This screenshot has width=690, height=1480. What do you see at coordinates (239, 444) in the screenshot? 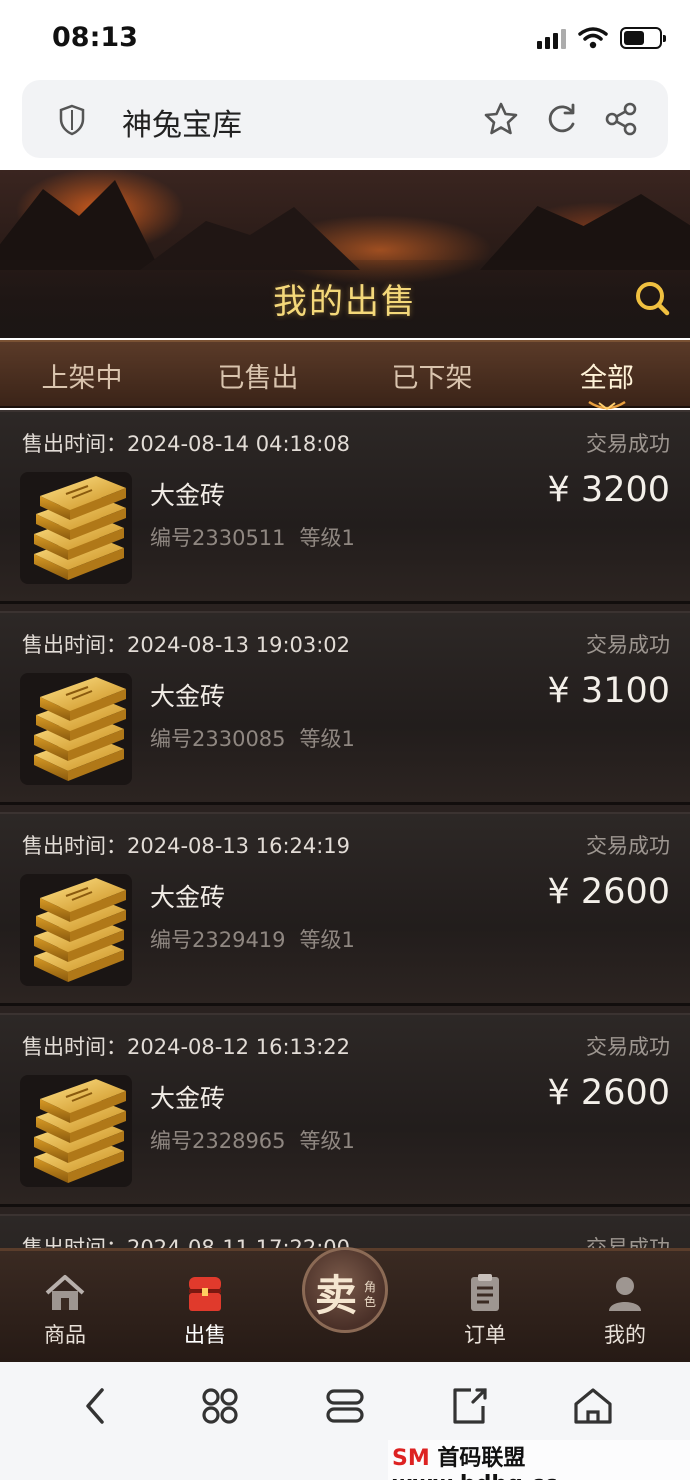
I see `sold-time-value: 2024-08-14 04:18:08` at bounding box center [239, 444].